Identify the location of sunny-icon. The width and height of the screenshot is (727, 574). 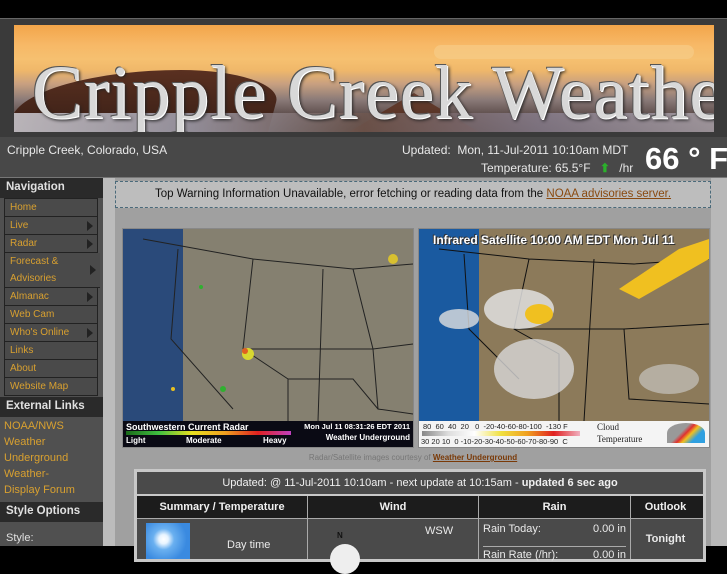
(168, 541).